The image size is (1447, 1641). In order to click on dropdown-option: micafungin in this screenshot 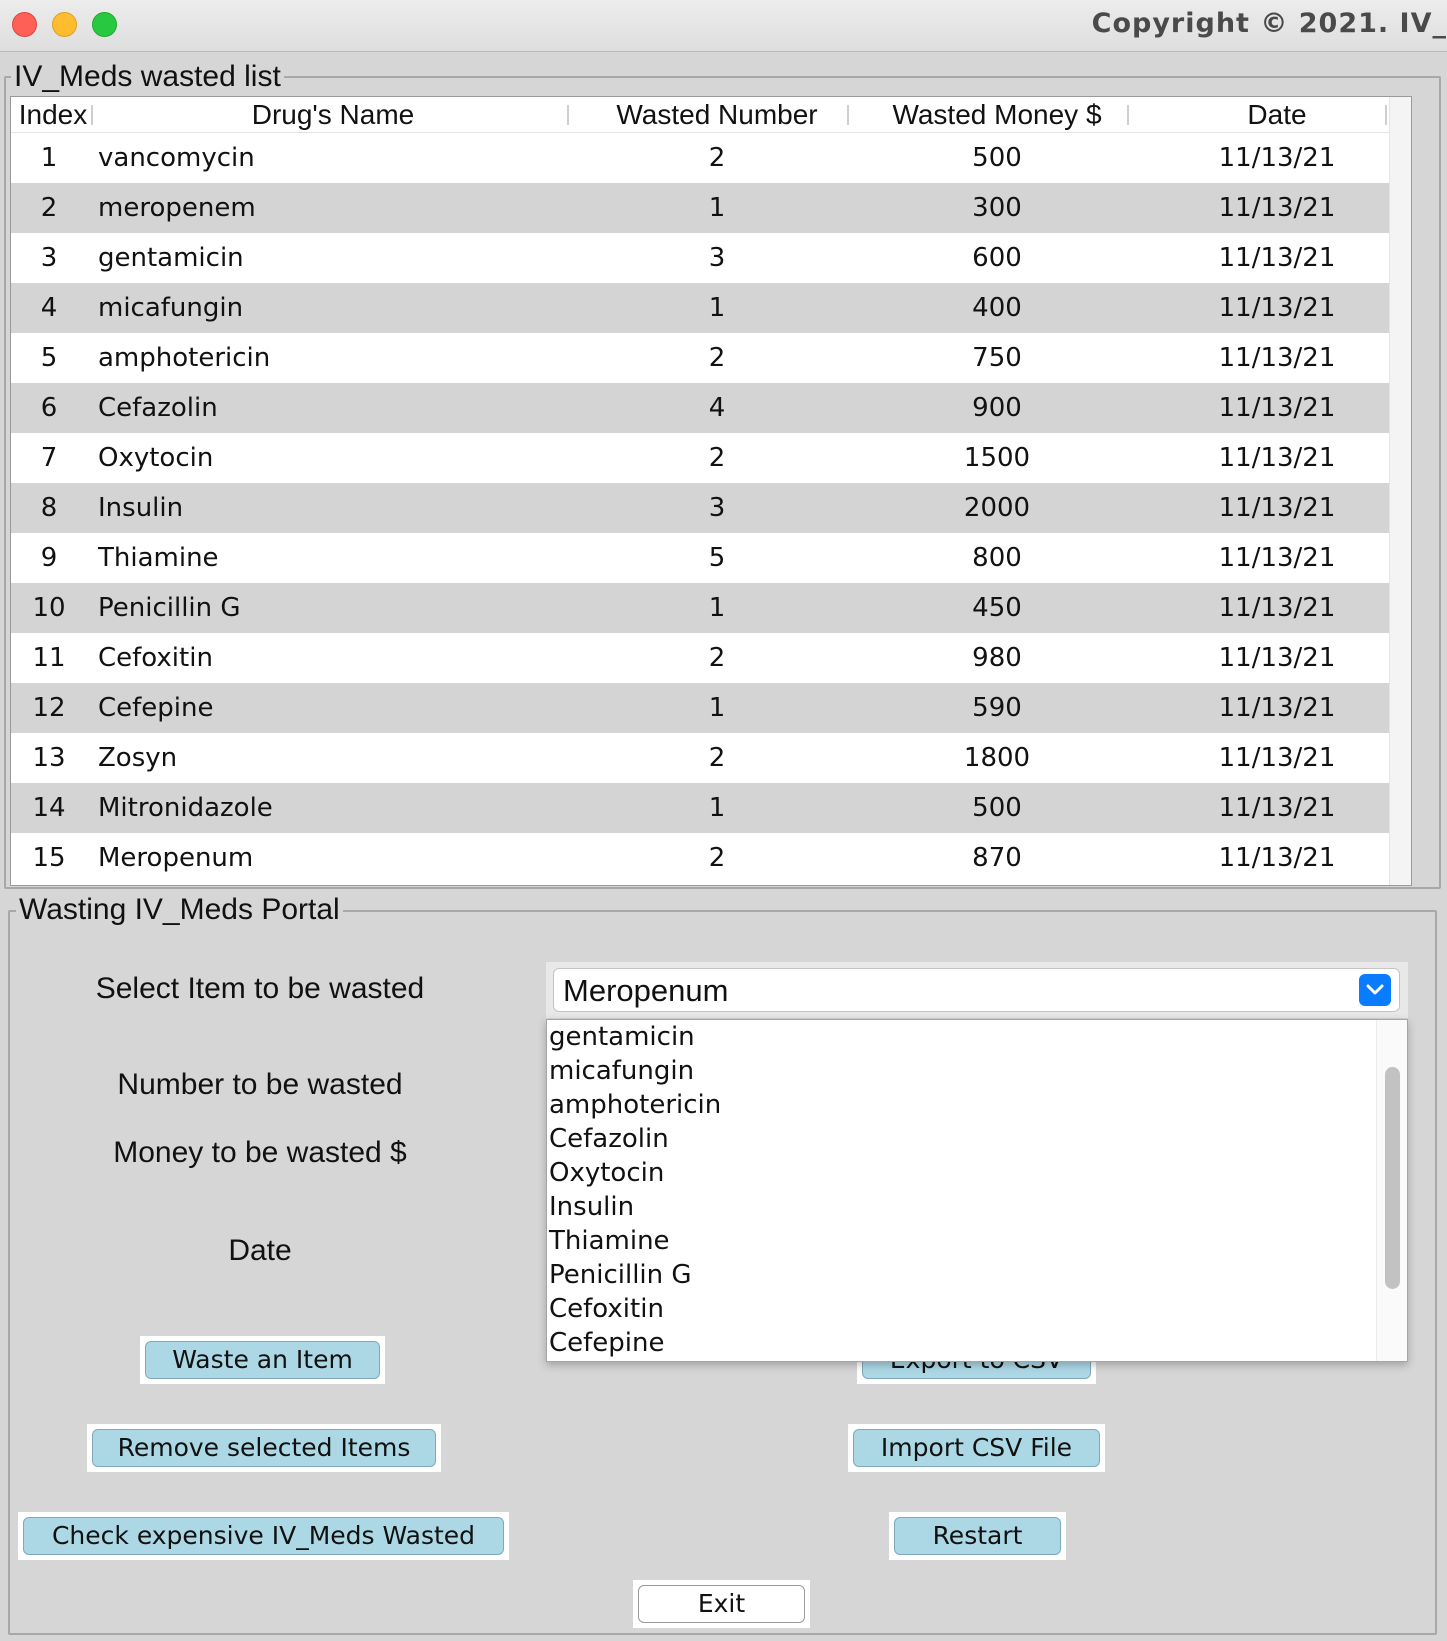, I will do `click(621, 1071)`.